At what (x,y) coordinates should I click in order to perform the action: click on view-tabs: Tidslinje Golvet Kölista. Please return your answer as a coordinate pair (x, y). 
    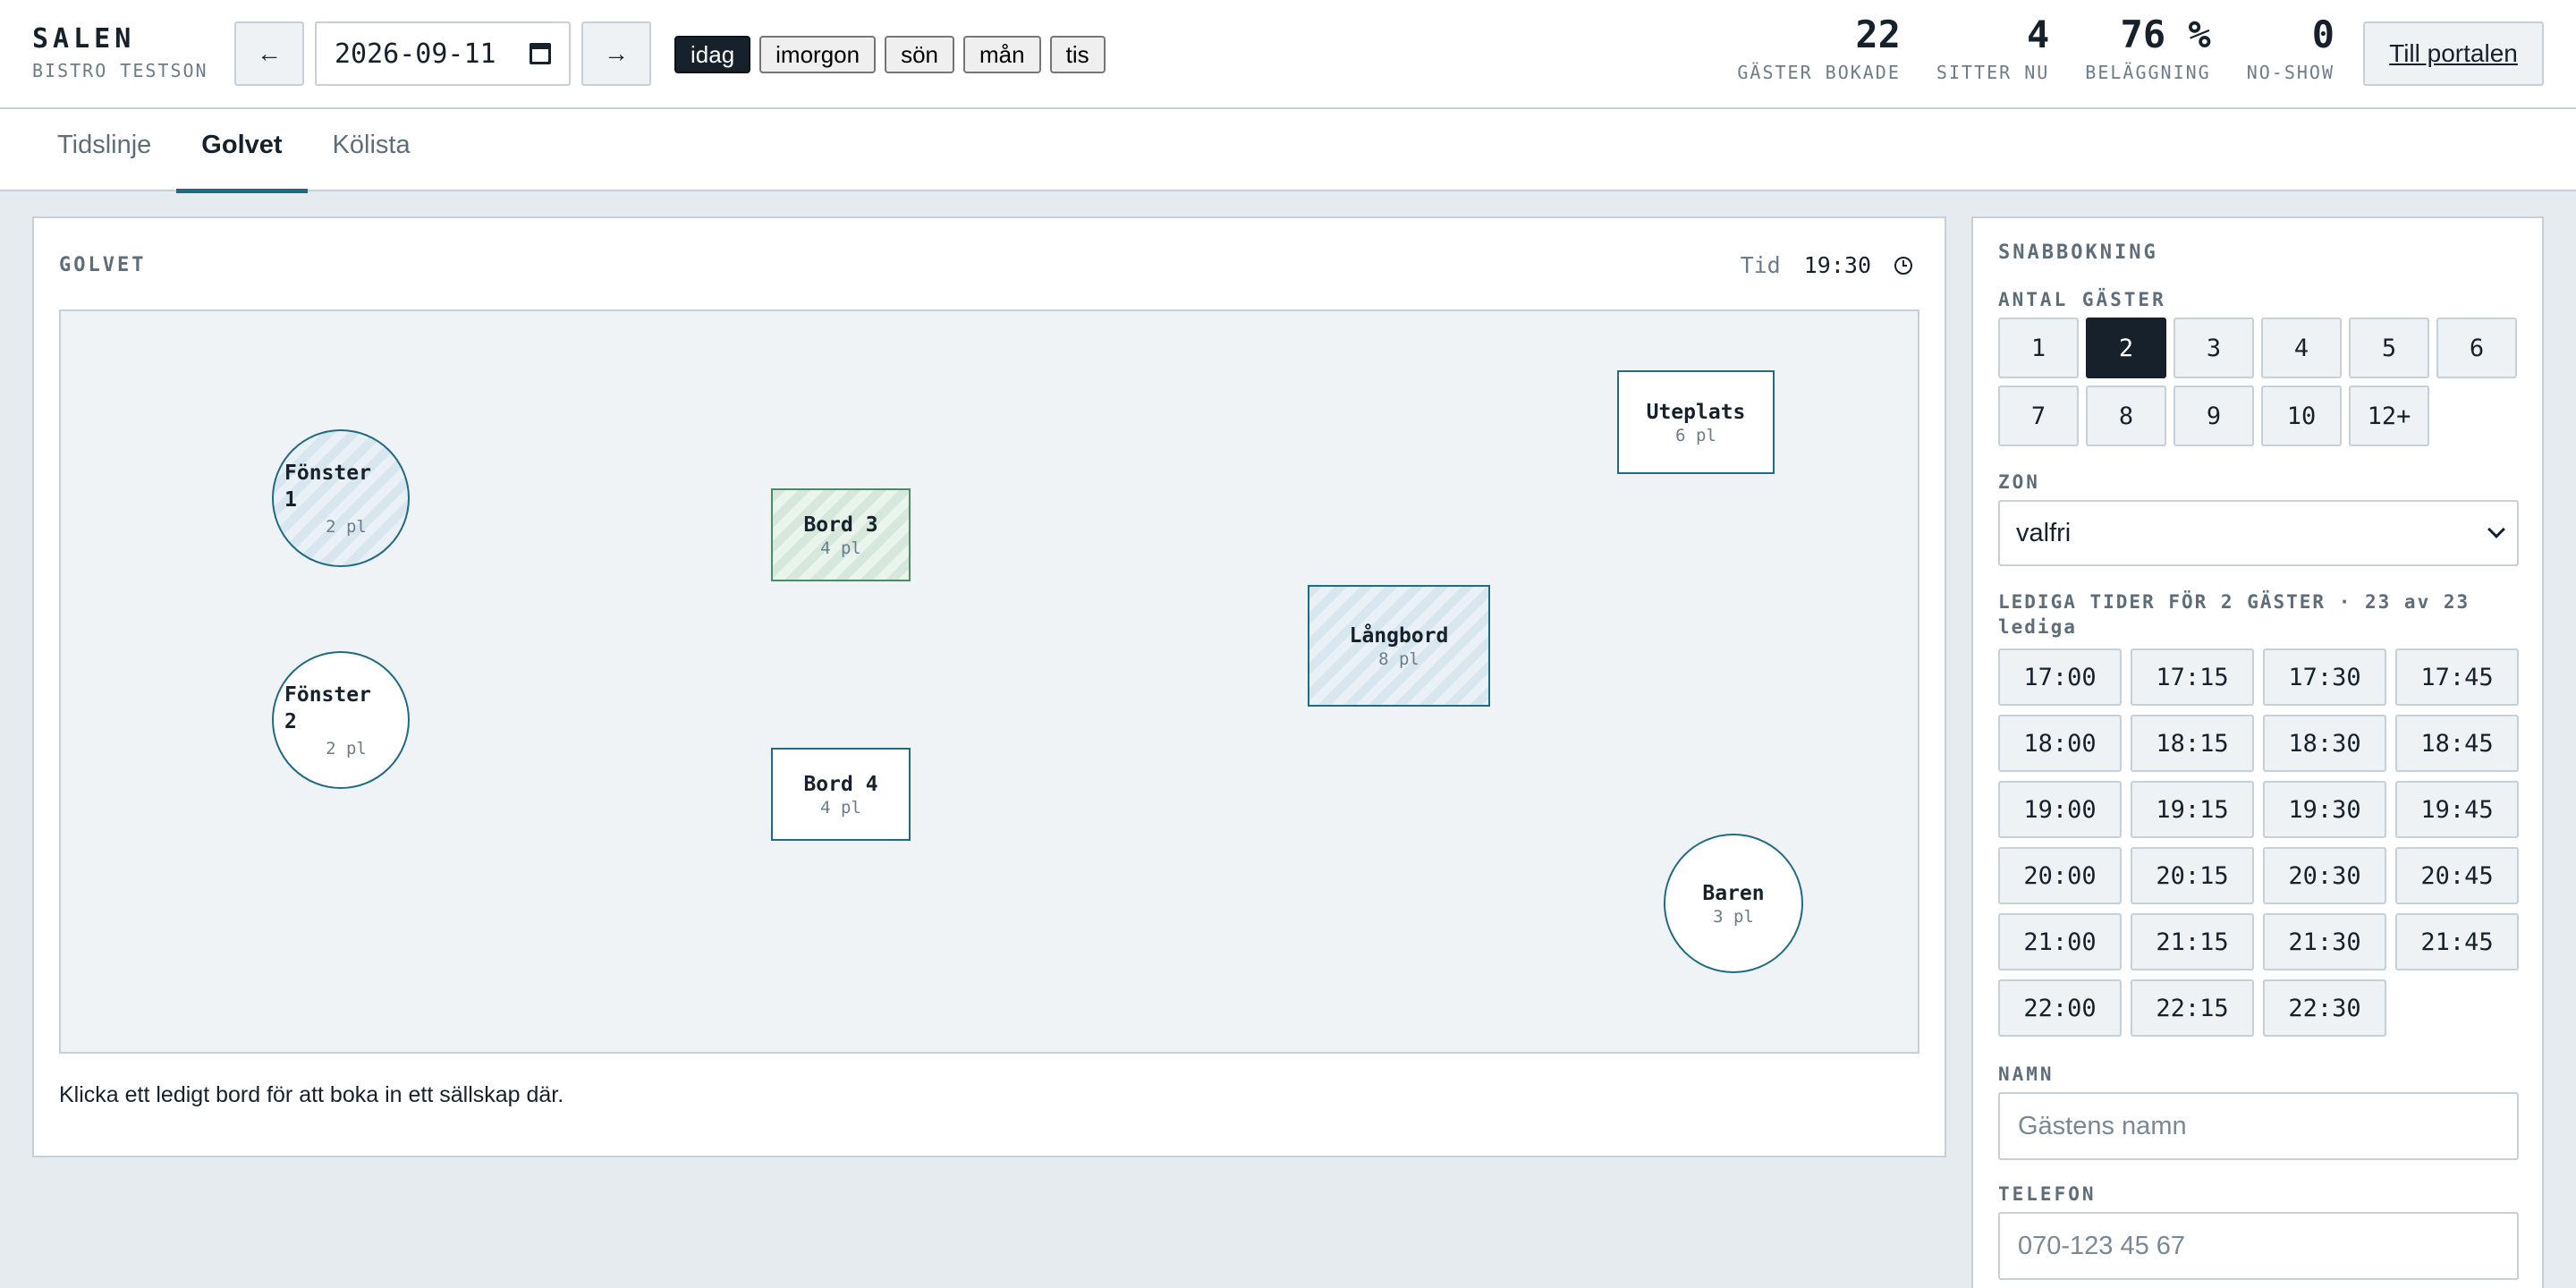
    Looking at the image, I should click on (1288, 151).